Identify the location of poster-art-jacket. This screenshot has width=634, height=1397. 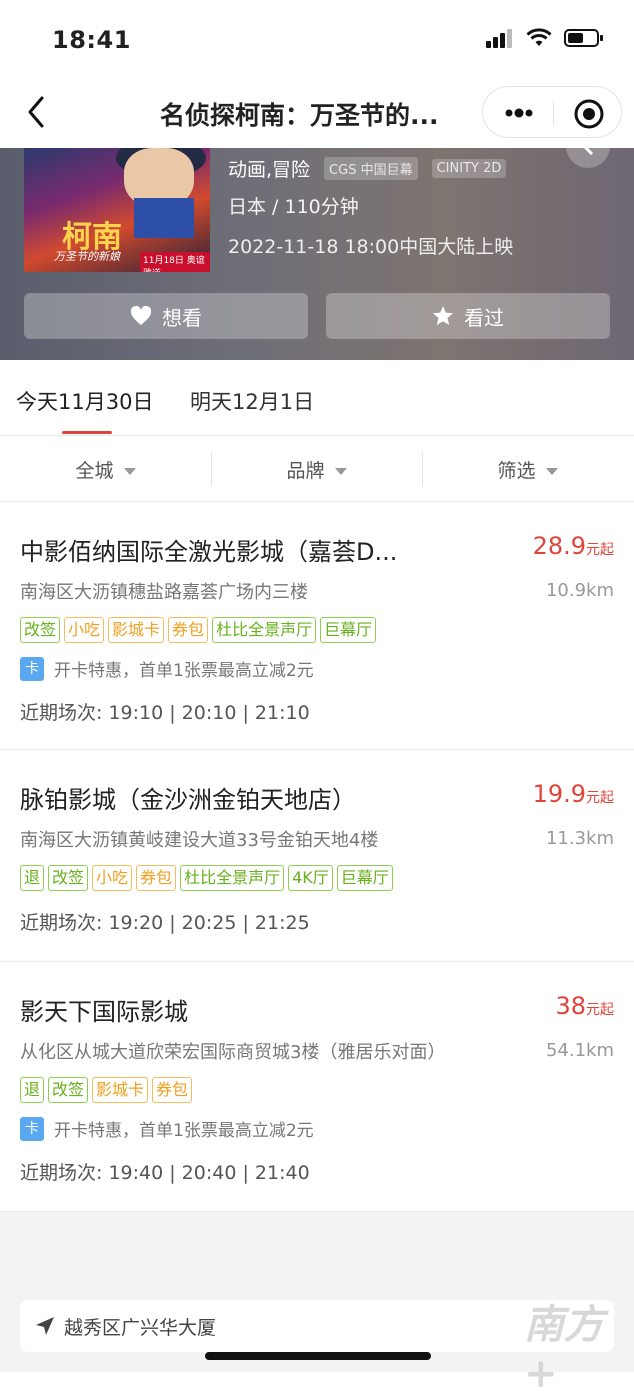
(164, 218).